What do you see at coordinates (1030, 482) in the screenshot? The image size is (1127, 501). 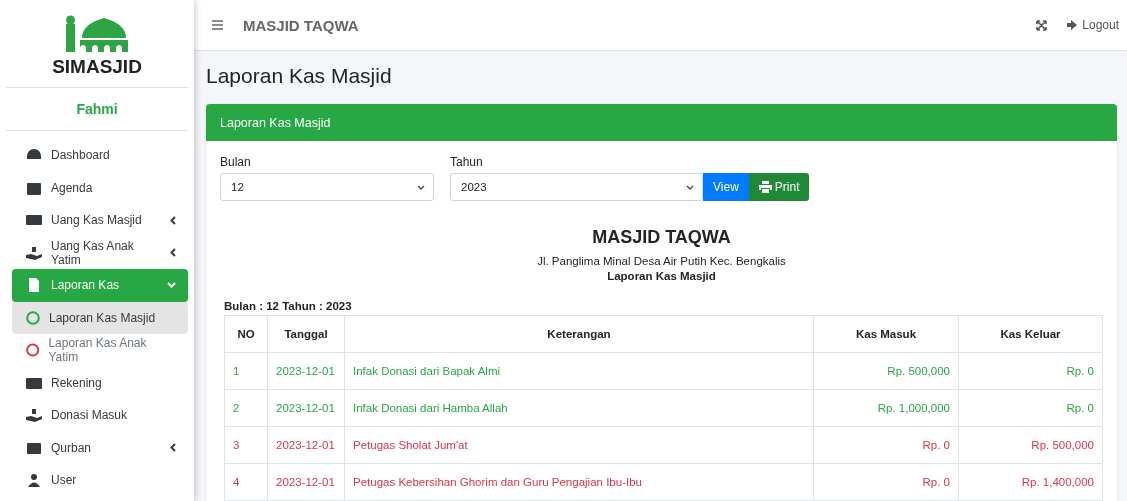 I see `table-cell: Rp. 1,400,000` at bounding box center [1030, 482].